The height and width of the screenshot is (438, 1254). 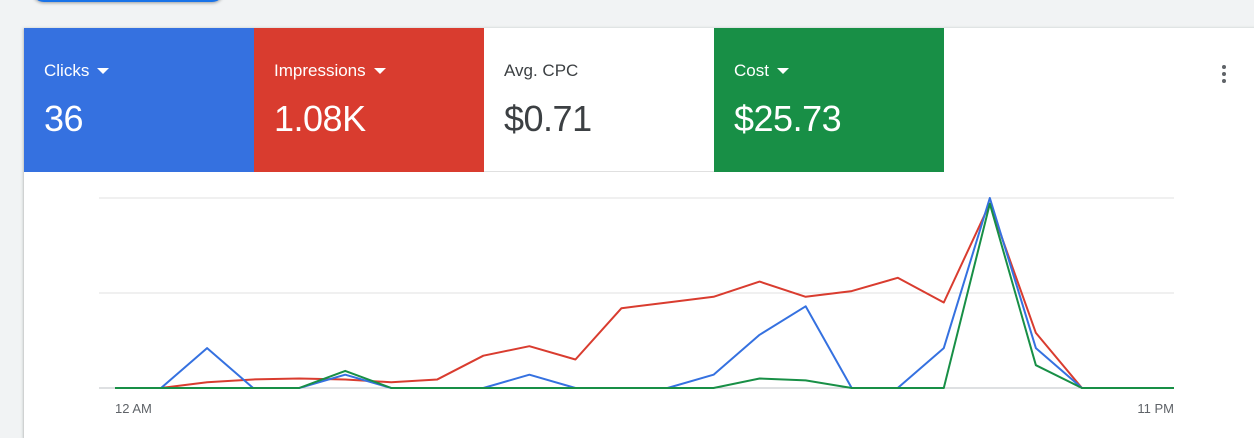 What do you see at coordinates (1155, 408) in the screenshot?
I see `x-tick-label: 11 PM` at bounding box center [1155, 408].